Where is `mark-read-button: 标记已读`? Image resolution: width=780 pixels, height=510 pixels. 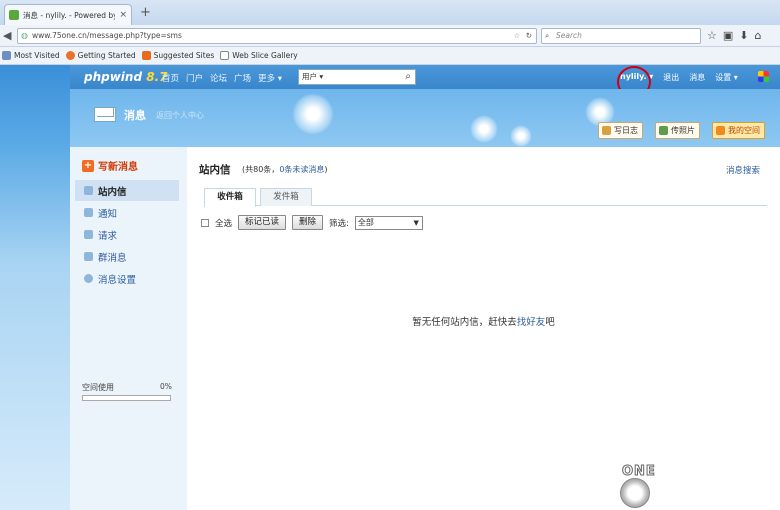 mark-read-button: 标记已读 is located at coordinates (262, 222).